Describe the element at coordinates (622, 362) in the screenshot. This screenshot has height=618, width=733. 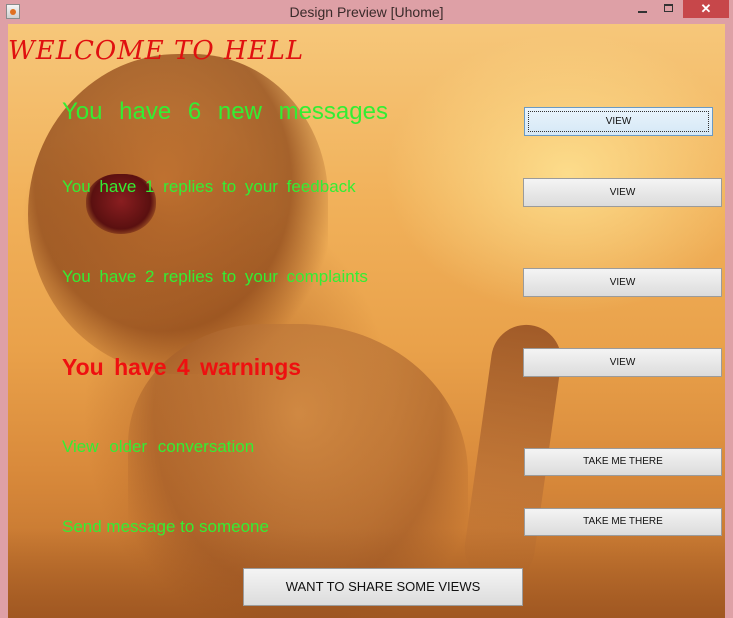
I see `view-warnings-button: VIEW` at that location.